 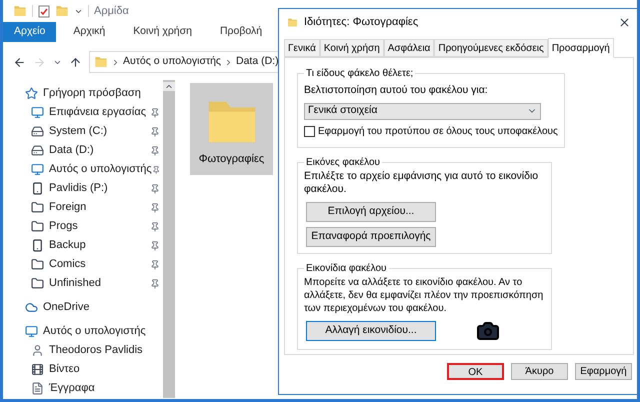 I want to click on nav-item: Foreign, so click(x=58, y=207).